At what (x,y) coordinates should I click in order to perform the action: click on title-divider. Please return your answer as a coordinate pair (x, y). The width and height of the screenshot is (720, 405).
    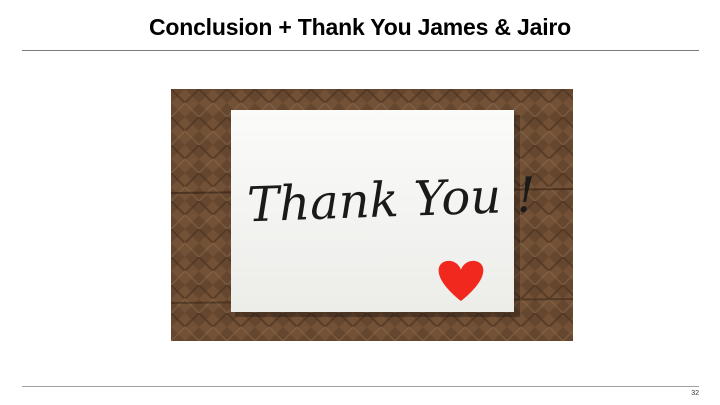
    Looking at the image, I should click on (360, 50).